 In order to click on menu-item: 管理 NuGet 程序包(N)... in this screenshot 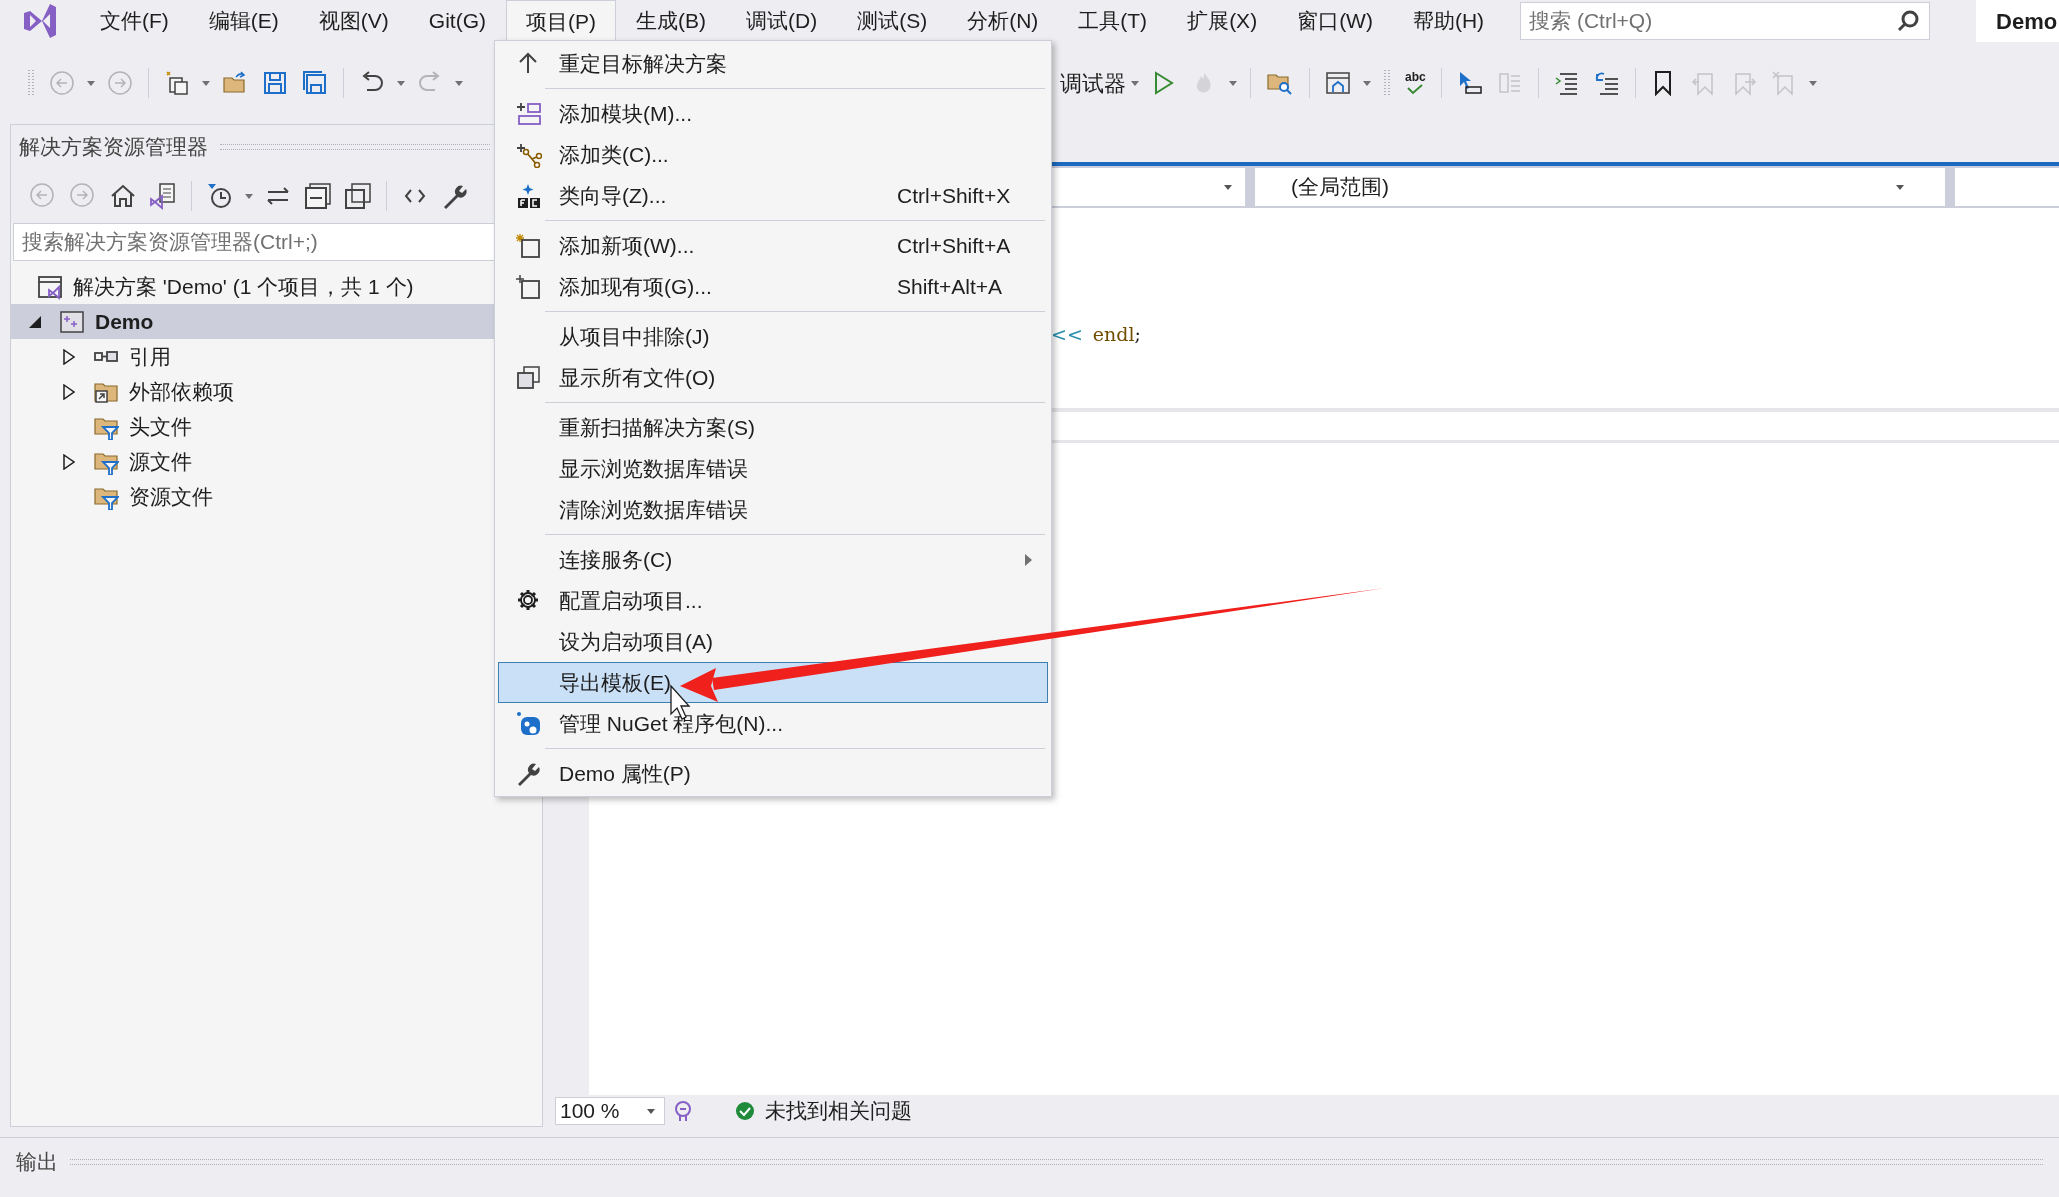, I will do `click(773, 723)`.